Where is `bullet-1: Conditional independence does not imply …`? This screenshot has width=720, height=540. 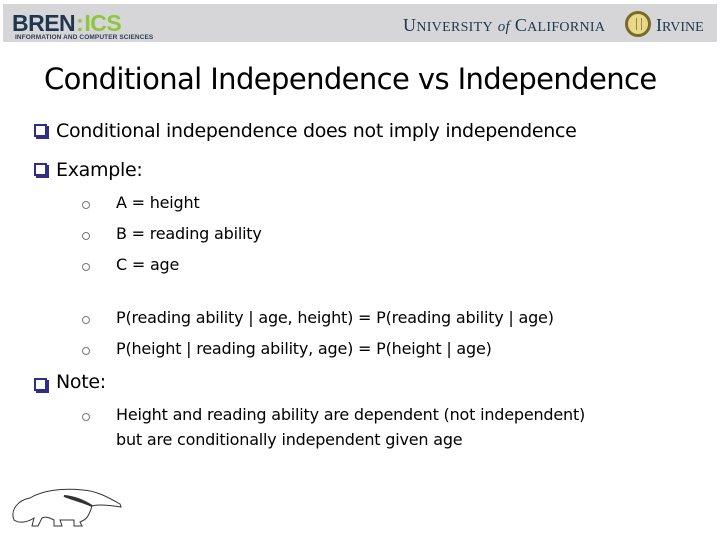
bullet-1: Conditional independence does not imply … is located at coordinates (316, 131).